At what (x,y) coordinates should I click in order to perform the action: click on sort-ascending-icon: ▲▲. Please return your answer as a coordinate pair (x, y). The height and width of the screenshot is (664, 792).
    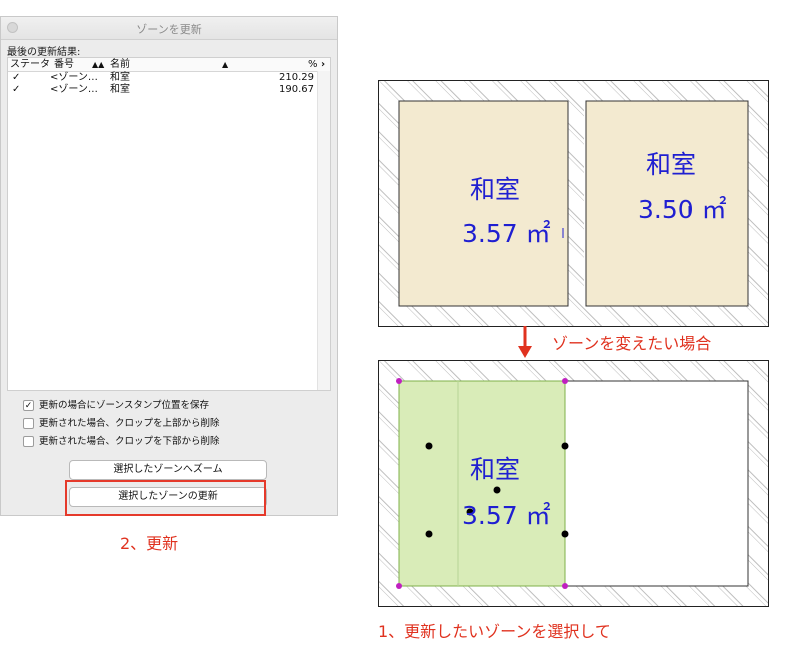
    Looking at the image, I should click on (98, 64).